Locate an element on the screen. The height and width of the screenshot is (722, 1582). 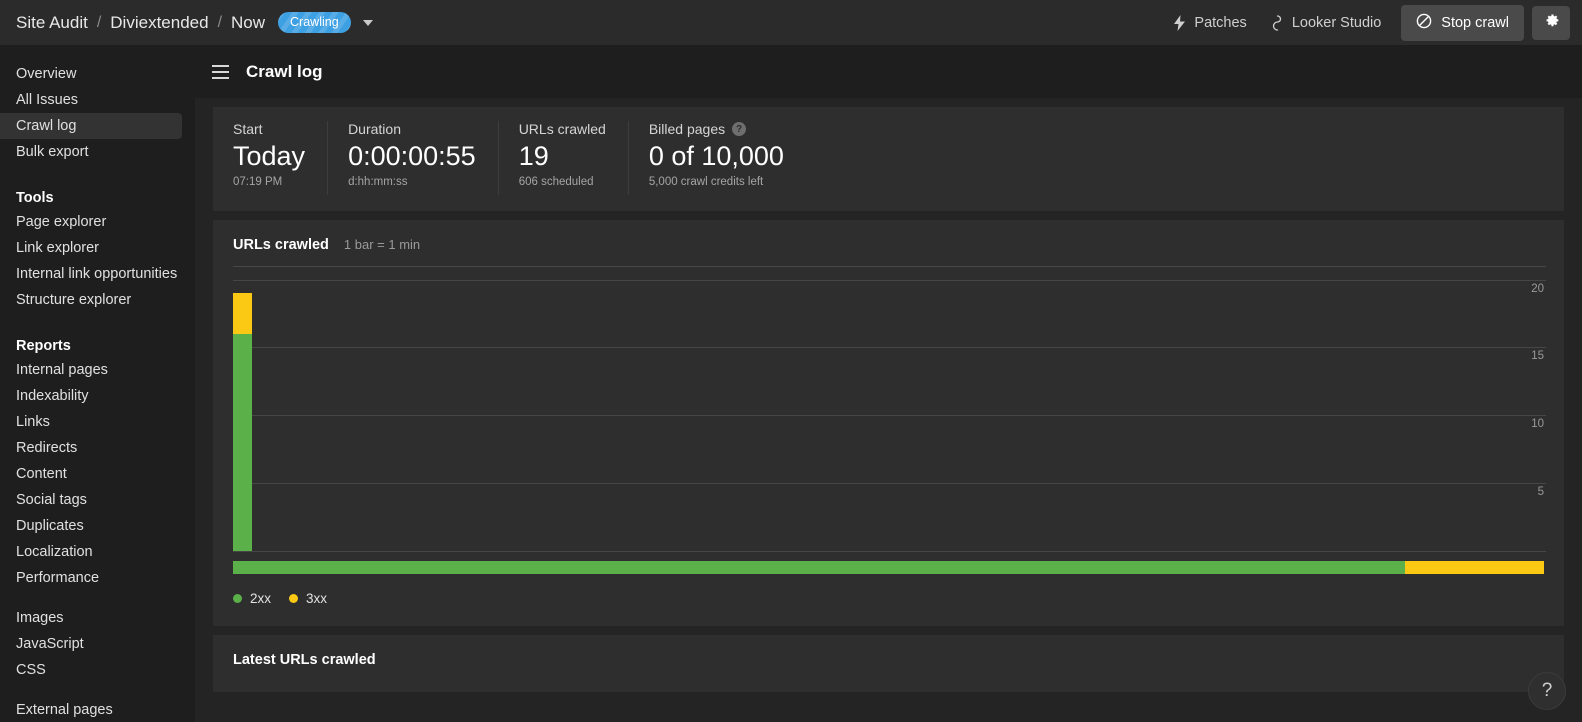
stat-label-text: Billed pages is located at coordinates (687, 129).